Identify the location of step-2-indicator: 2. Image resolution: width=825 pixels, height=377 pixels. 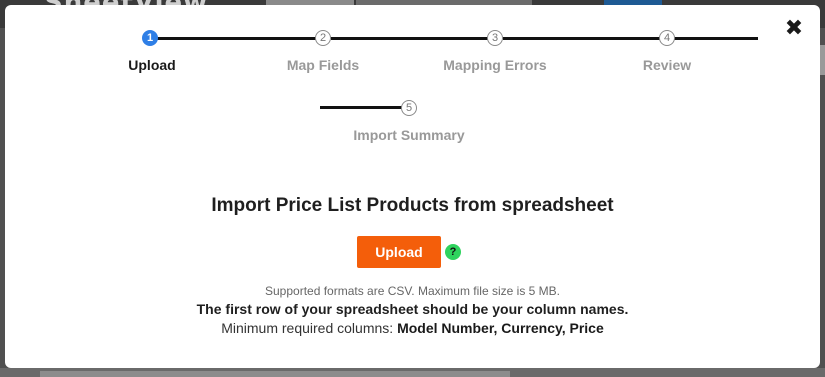
(323, 38).